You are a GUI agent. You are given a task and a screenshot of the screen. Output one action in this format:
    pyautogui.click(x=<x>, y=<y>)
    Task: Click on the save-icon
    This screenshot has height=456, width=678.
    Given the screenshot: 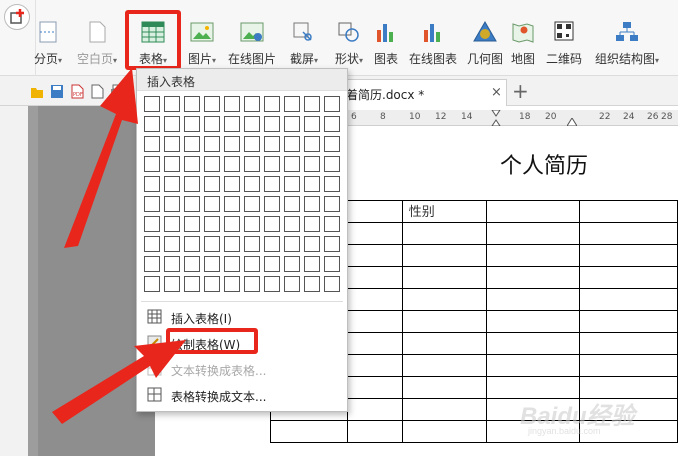 What is the action you would take?
    pyautogui.click(x=57, y=91)
    